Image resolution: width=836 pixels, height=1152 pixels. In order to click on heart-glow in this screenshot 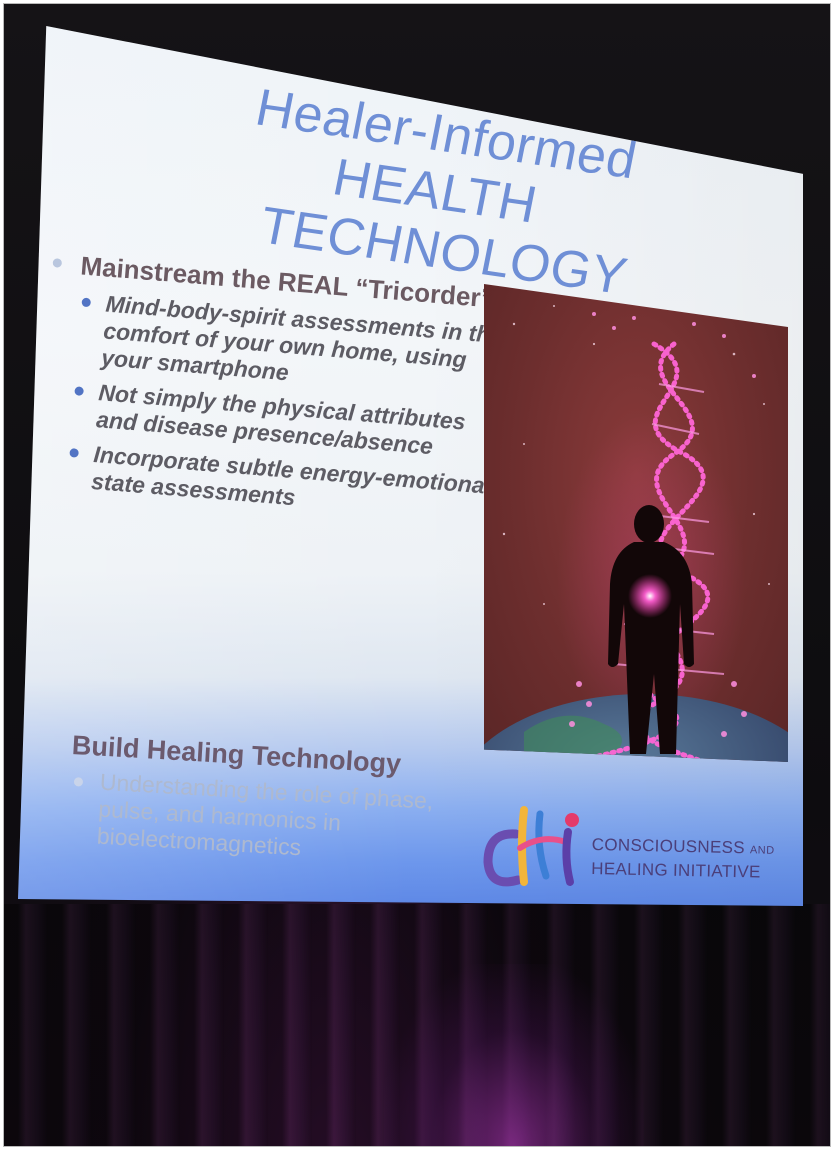, I will do `click(650, 596)`.